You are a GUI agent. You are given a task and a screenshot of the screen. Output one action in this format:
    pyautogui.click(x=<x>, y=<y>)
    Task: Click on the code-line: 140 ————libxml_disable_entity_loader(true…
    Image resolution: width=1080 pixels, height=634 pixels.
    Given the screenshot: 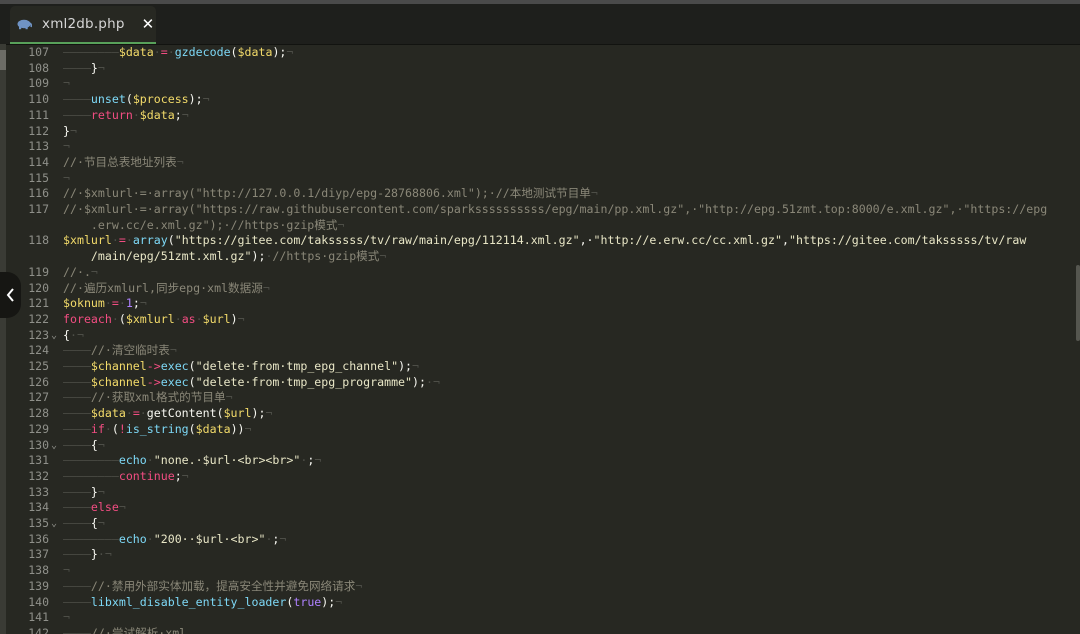 What is the action you would take?
    pyautogui.click(x=541, y=603)
    